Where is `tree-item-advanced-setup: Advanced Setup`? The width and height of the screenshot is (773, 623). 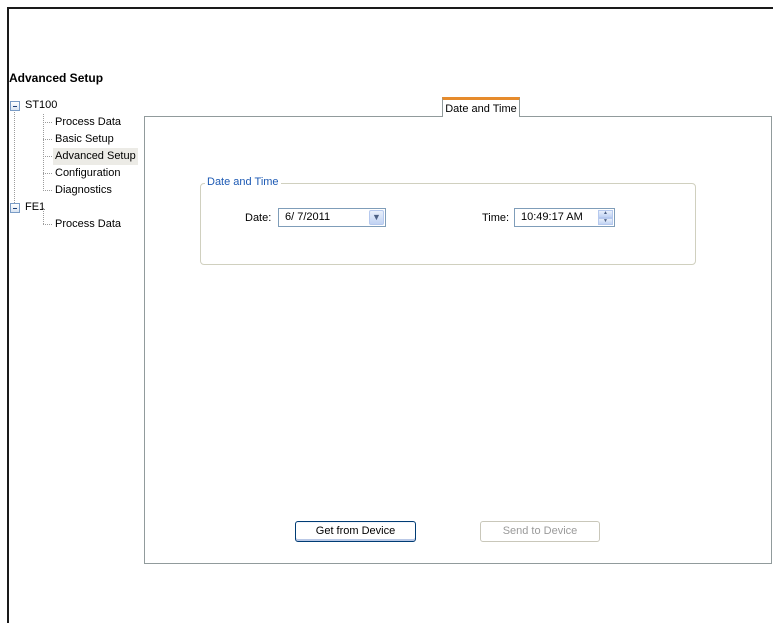
tree-item-advanced-setup: Advanced Setup is located at coordinates (75, 156).